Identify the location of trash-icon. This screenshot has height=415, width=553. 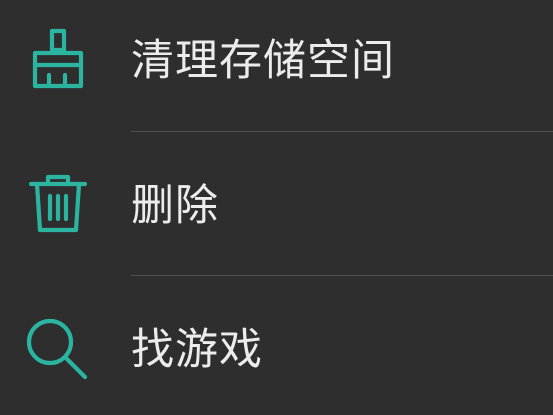
(58, 204).